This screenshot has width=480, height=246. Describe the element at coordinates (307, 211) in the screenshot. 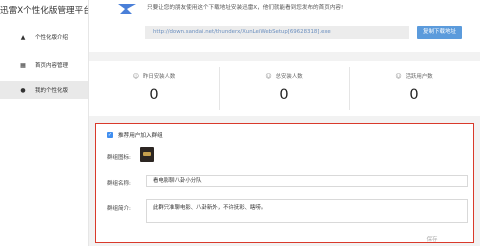

I see `group-intro-textarea: 此群只准聊电影、八卦新外，不许抚彩、瞎唠。` at that location.